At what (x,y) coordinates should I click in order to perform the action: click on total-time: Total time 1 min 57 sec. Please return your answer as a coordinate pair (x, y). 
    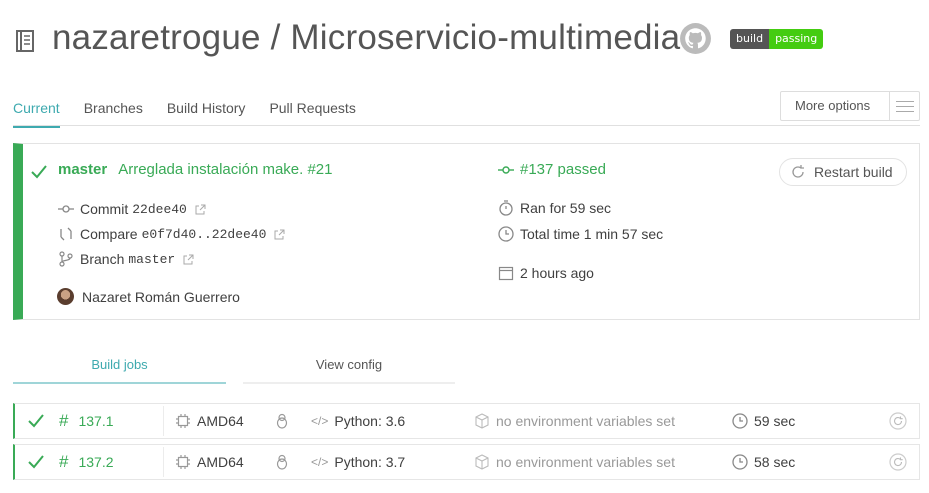
    Looking at the image, I should click on (592, 234).